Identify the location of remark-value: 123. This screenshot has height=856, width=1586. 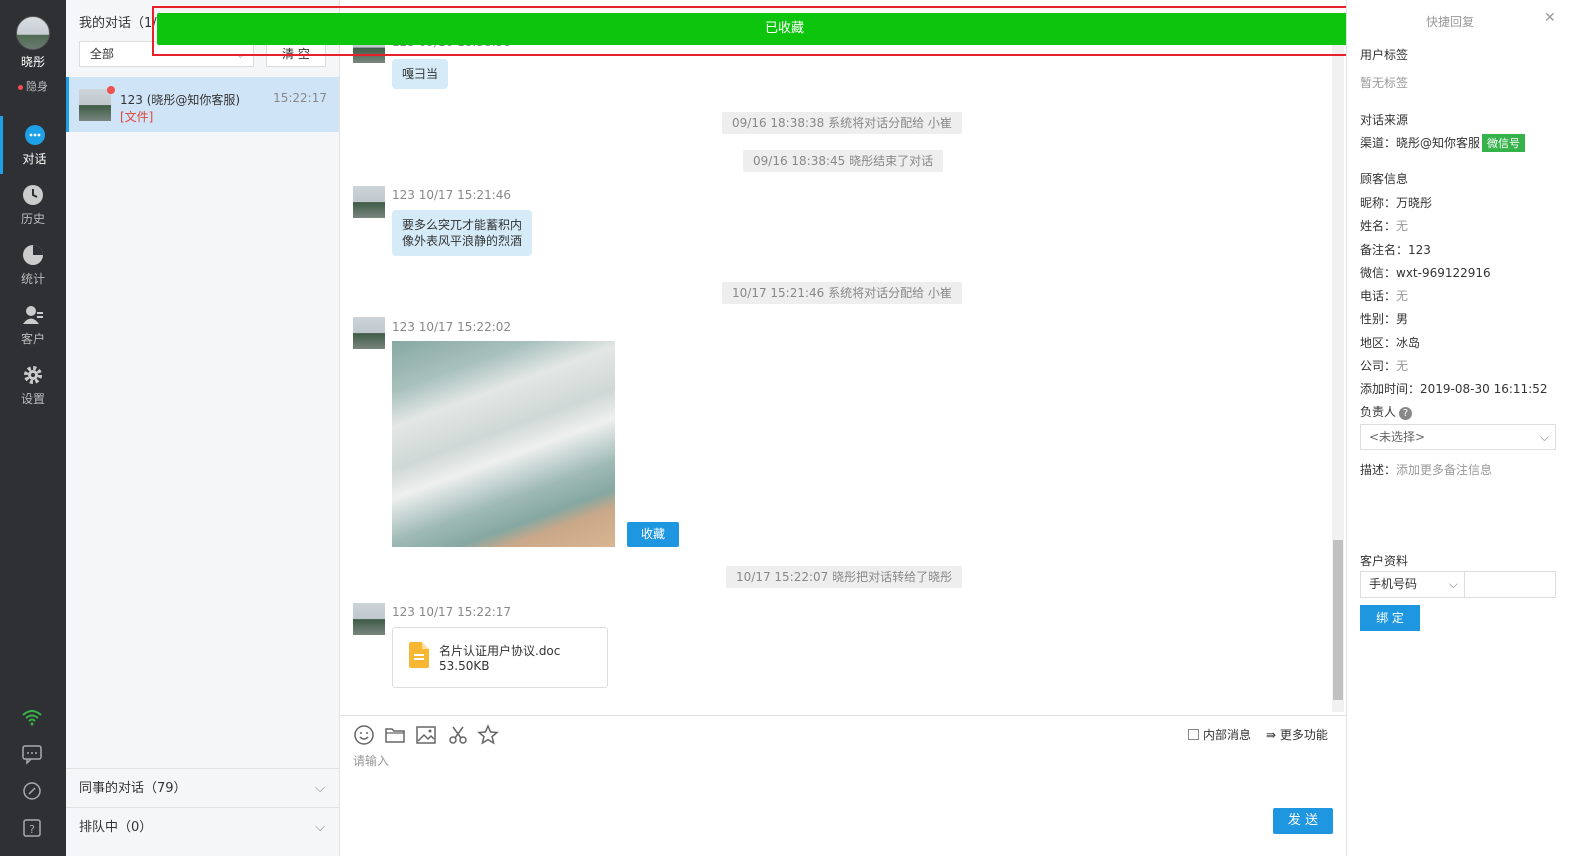
(1419, 250).